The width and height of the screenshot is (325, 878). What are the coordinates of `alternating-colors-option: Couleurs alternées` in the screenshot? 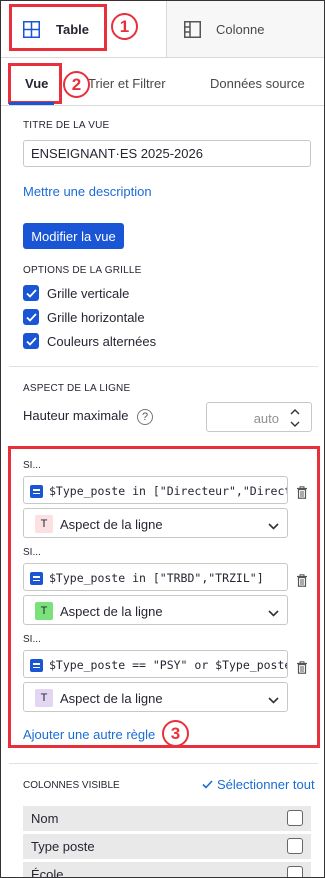 It's located at (89, 341).